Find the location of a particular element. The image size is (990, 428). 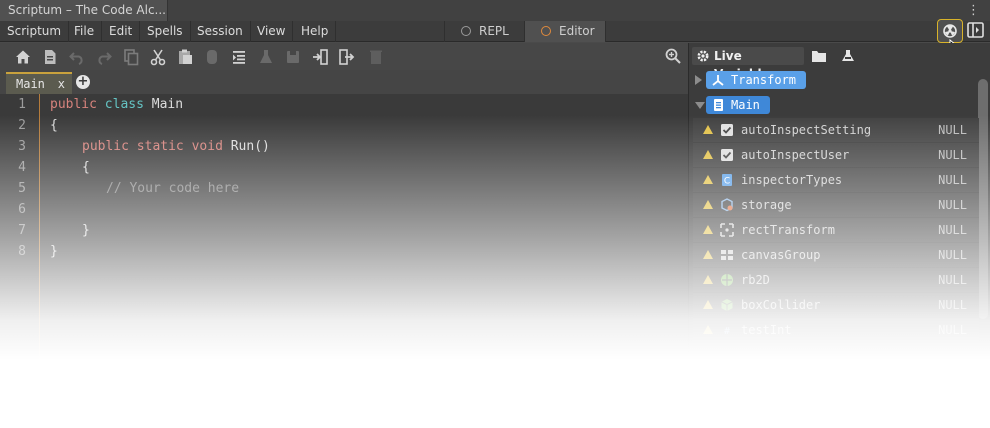

menu-spells: Spells is located at coordinates (165, 31).